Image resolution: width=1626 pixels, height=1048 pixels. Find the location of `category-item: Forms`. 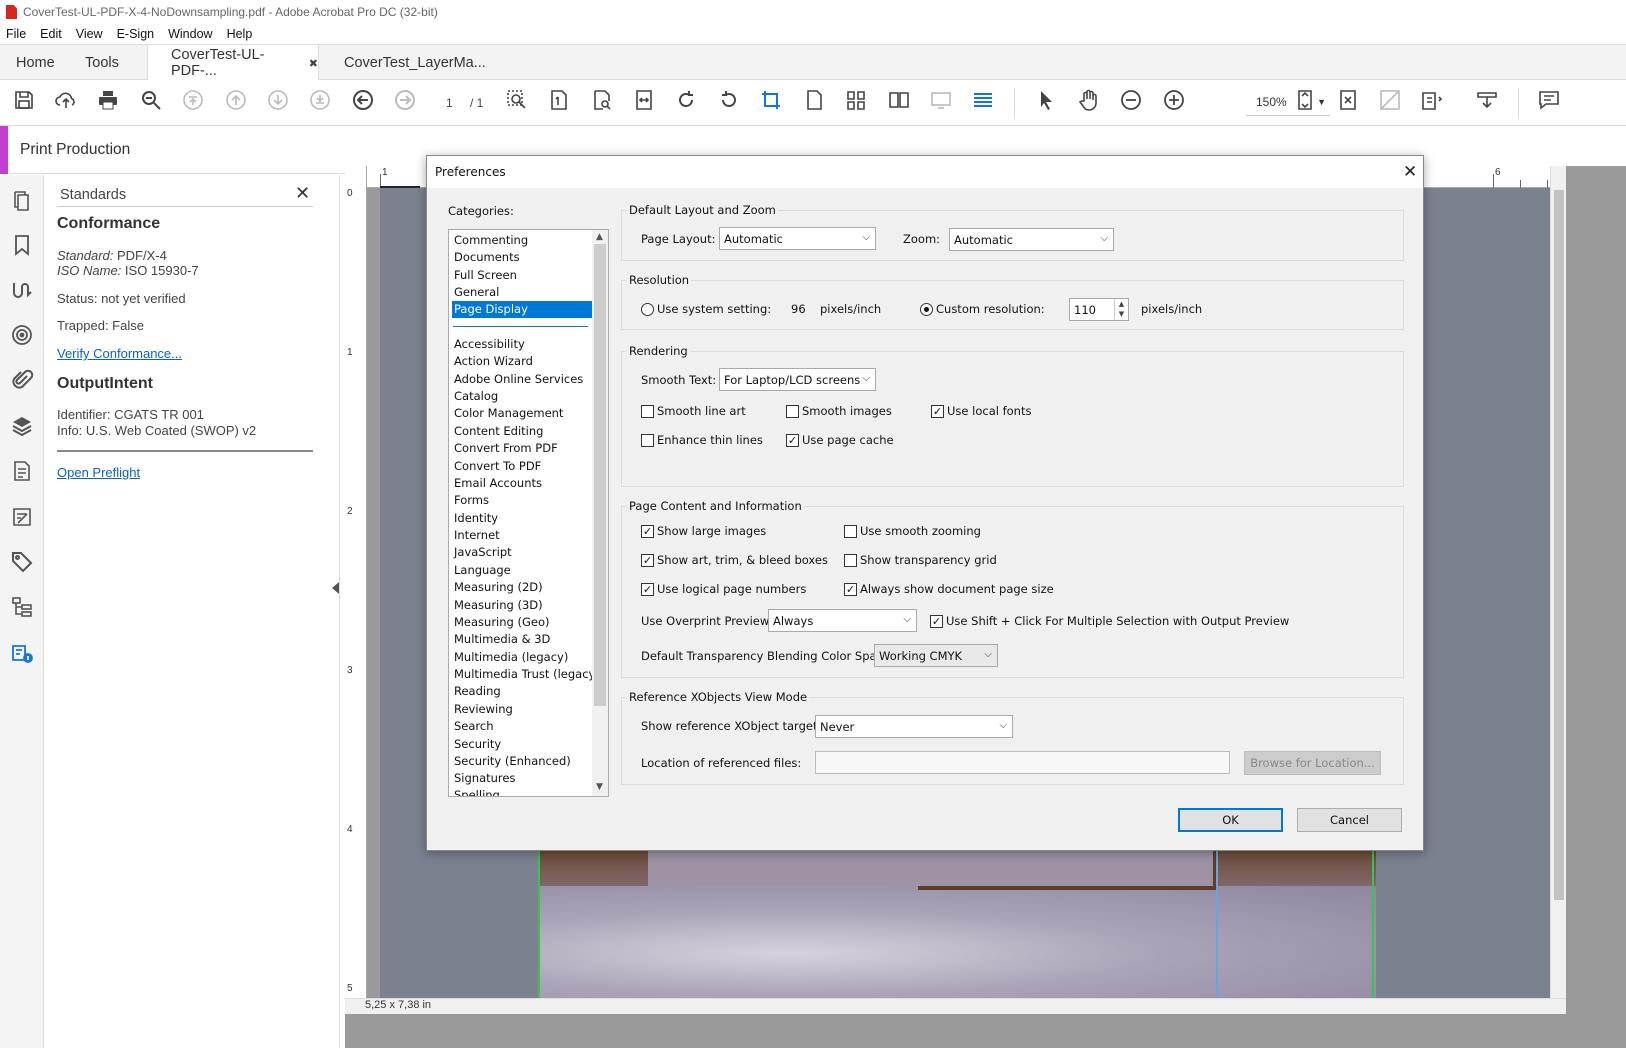

category-item: Forms is located at coordinates (522, 500).